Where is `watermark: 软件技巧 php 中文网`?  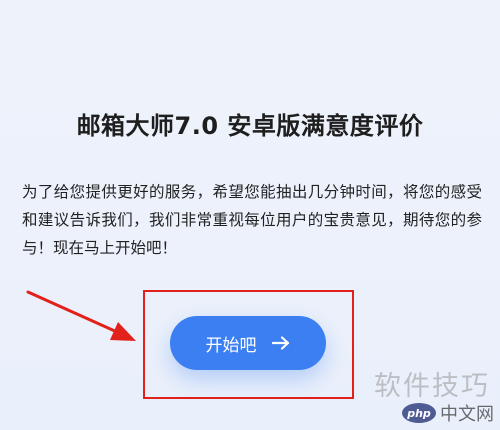 watermark: 软件技巧 php 中文网 is located at coordinates (426, 395).